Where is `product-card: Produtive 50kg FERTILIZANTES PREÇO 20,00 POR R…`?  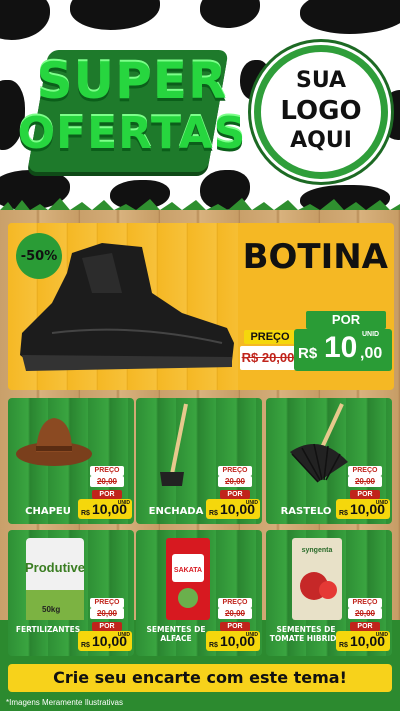
product-card: Produtive 50kg FERTILIZANTES PREÇO 20,00 POR R… is located at coordinates (71, 593).